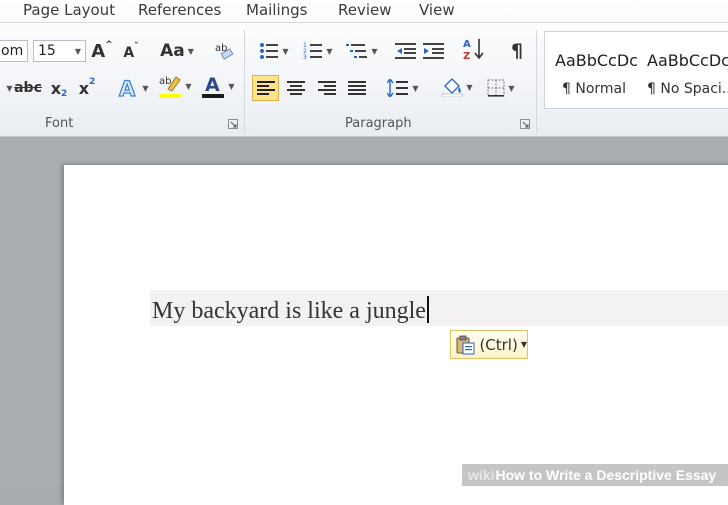 This screenshot has width=728, height=505. I want to click on tab-view: View, so click(437, 10).